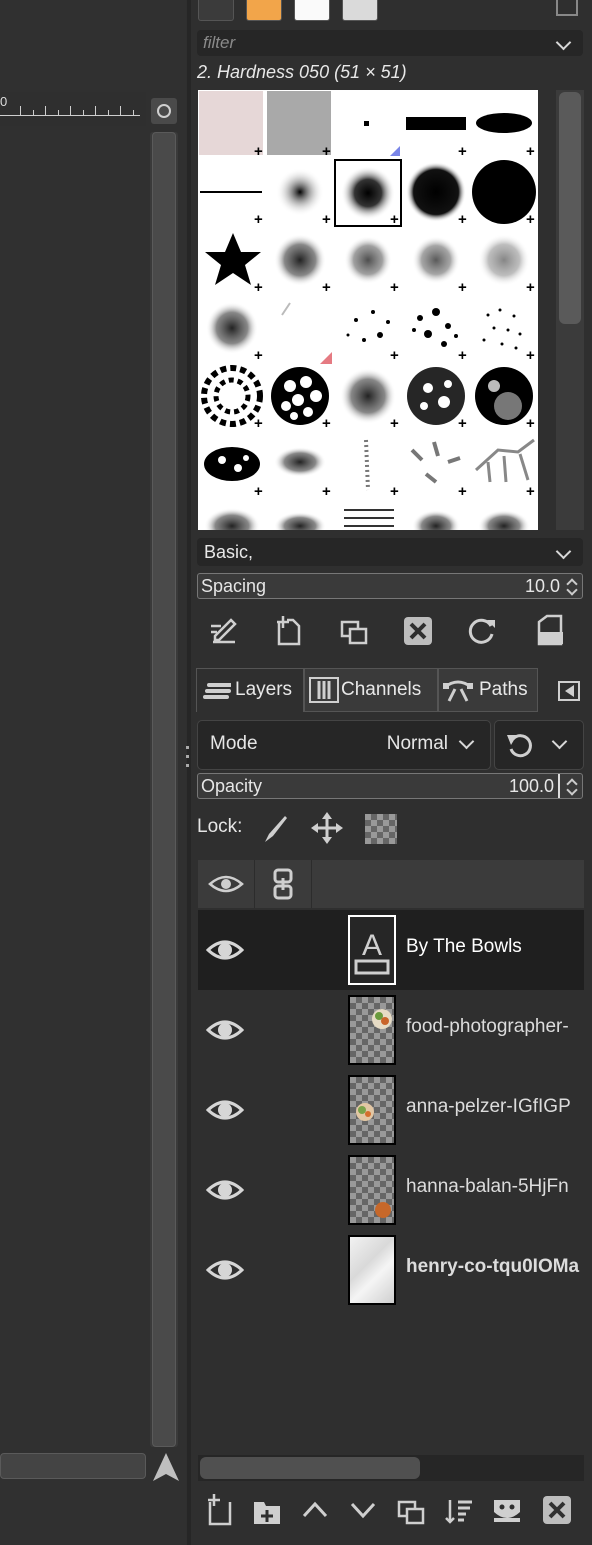 This screenshot has width=592, height=1545. What do you see at coordinates (371, 690) in the screenshot?
I see `tab-channels: Channels` at bounding box center [371, 690].